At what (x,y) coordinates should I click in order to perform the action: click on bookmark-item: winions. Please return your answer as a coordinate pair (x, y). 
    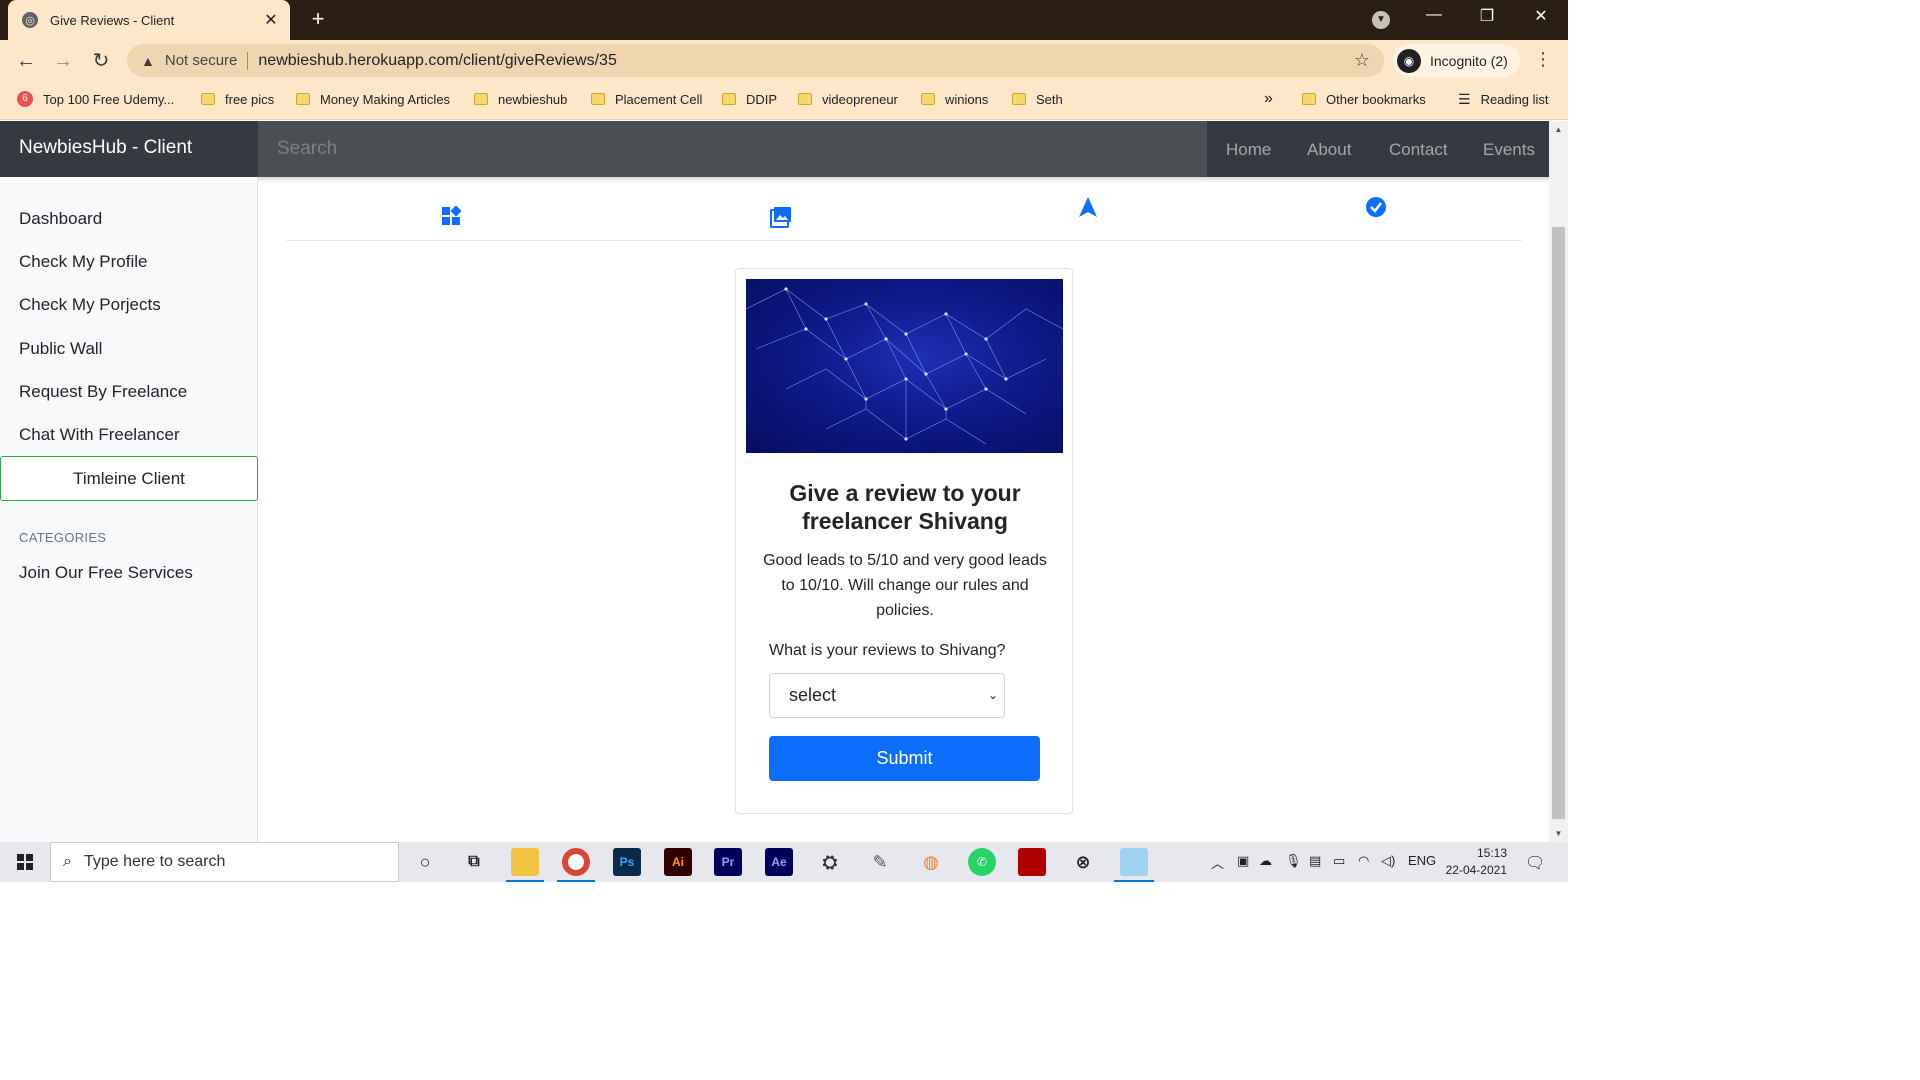
    Looking at the image, I should click on (954, 99).